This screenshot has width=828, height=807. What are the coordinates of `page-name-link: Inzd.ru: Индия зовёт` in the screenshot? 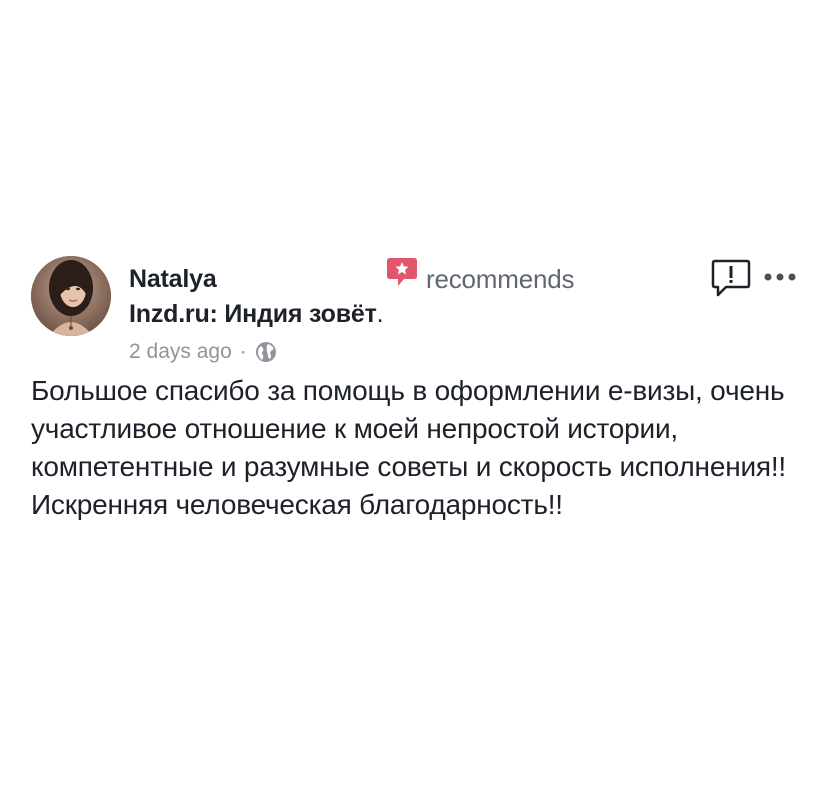 It's located at (253, 314).